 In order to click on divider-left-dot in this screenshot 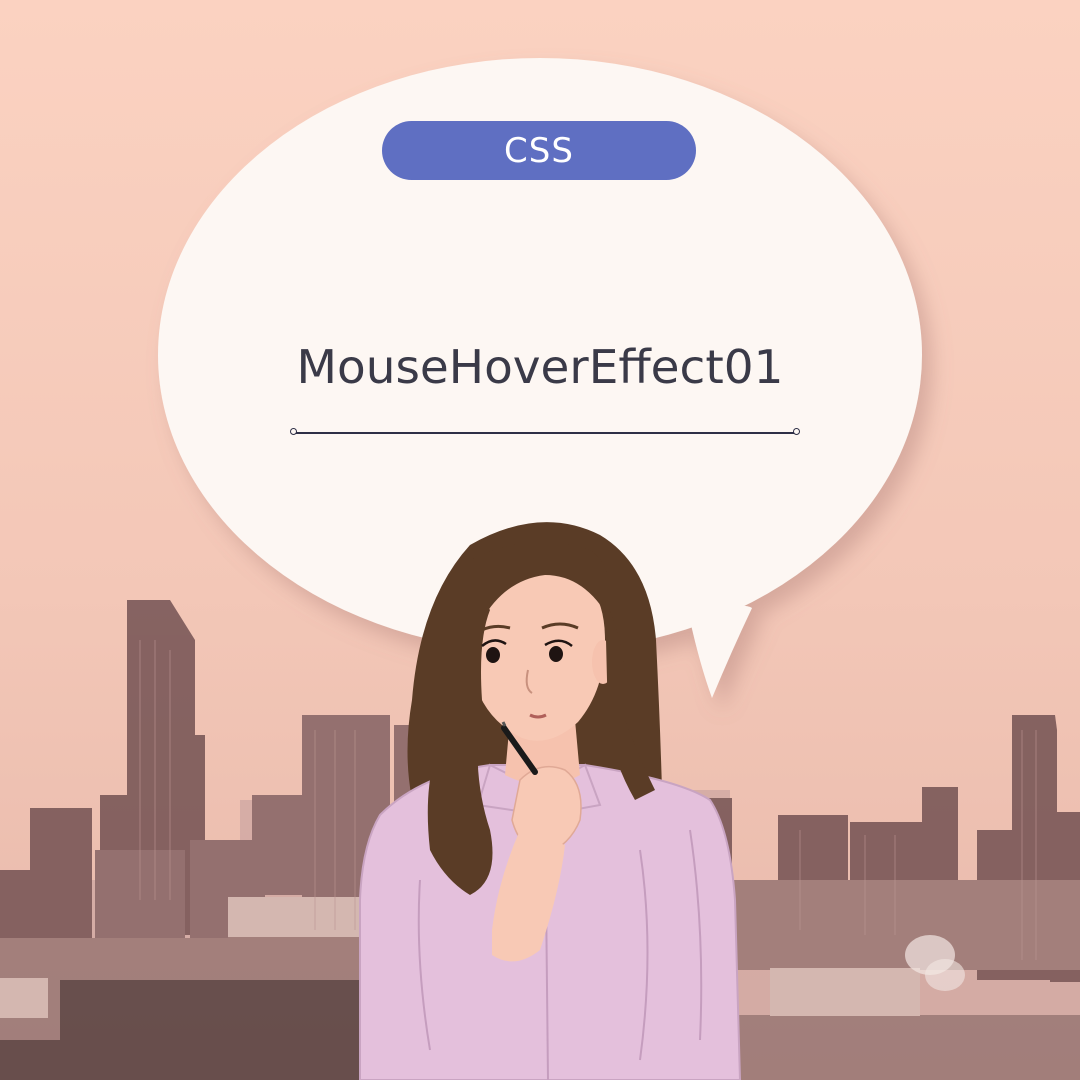, I will do `click(293, 431)`.